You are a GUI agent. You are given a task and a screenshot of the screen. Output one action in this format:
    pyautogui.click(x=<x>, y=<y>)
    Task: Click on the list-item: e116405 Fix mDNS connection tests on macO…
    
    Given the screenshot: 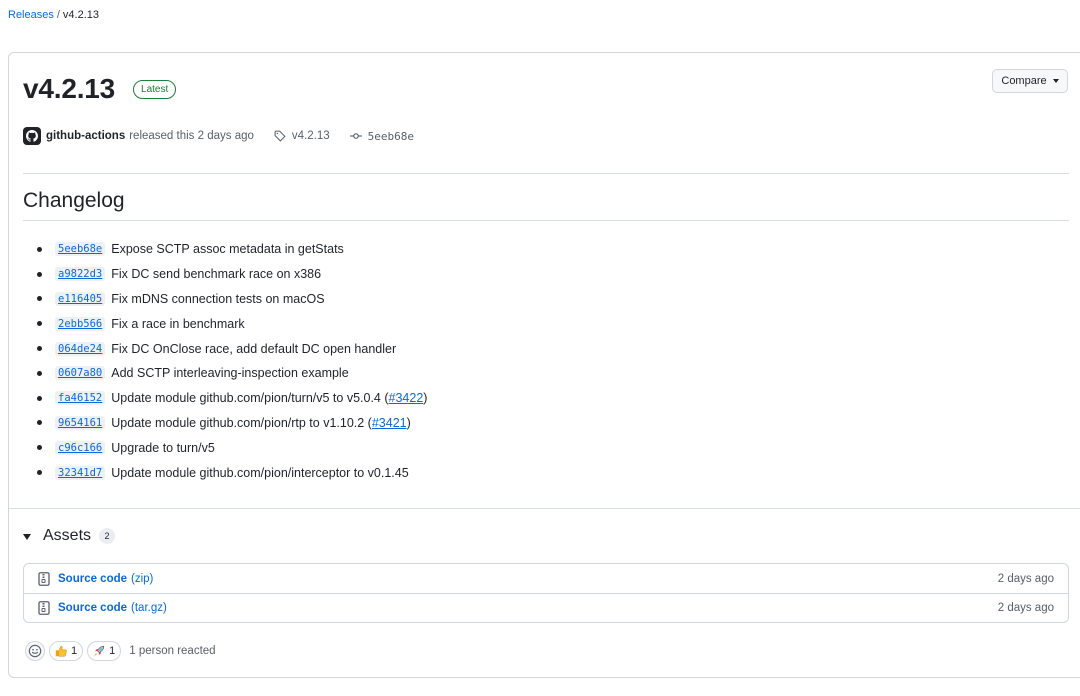 What is the action you would take?
    pyautogui.click(x=232, y=299)
    